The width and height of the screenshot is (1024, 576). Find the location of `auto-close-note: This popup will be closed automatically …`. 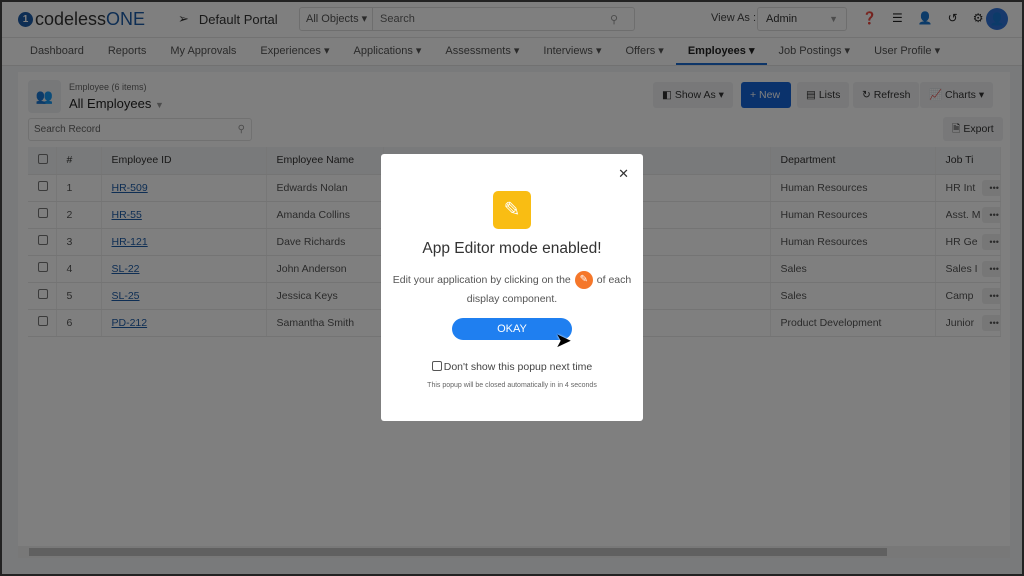

auto-close-note: This popup will be closed automatically … is located at coordinates (512, 385).